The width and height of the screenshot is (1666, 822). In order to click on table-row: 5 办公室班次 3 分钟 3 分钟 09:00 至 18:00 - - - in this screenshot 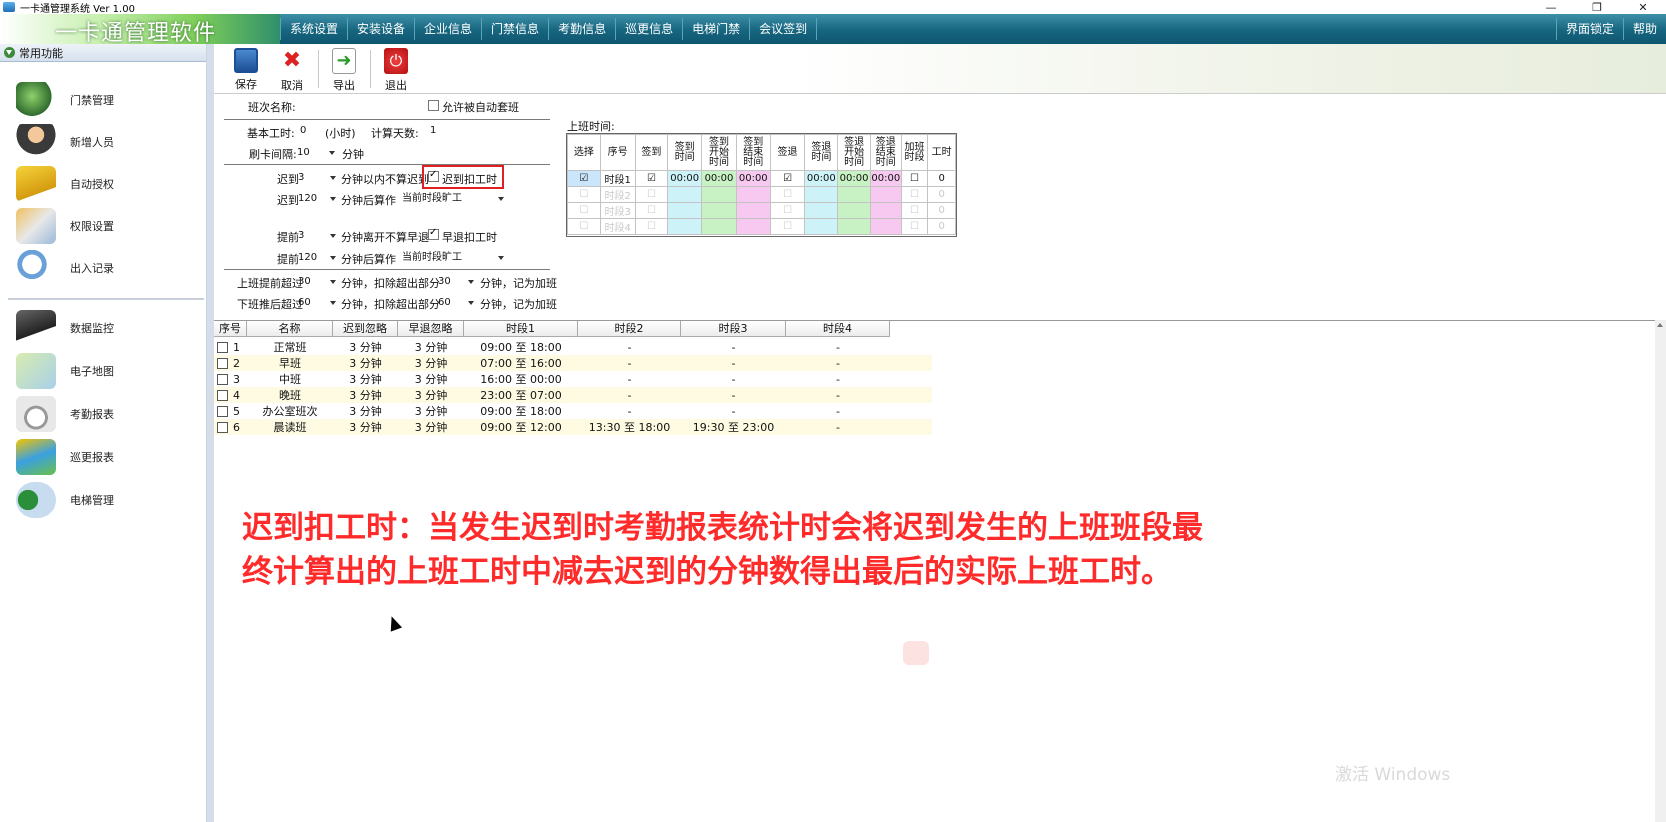, I will do `click(573, 411)`.